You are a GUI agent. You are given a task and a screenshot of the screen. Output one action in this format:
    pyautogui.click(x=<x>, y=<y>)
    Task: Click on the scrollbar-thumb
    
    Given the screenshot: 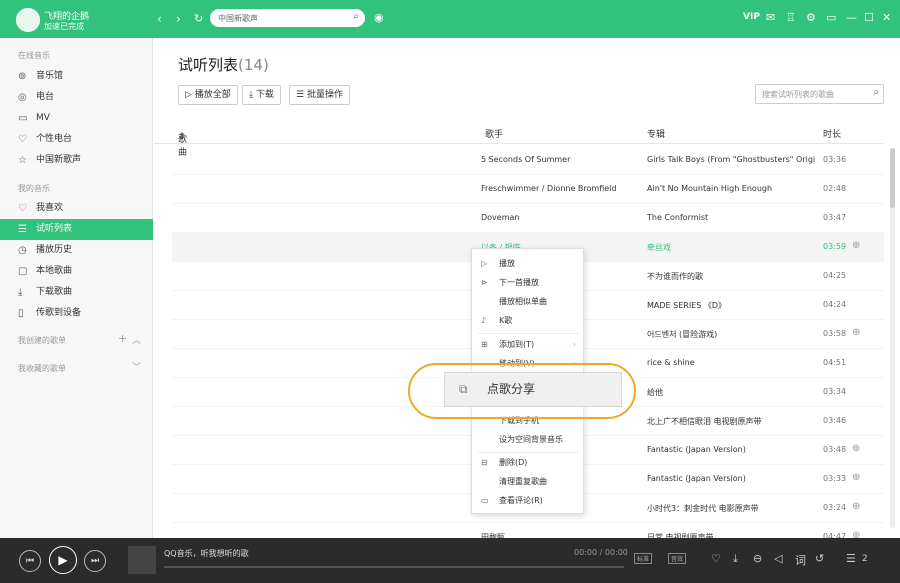 What is the action you would take?
    pyautogui.click(x=892, y=178)
    